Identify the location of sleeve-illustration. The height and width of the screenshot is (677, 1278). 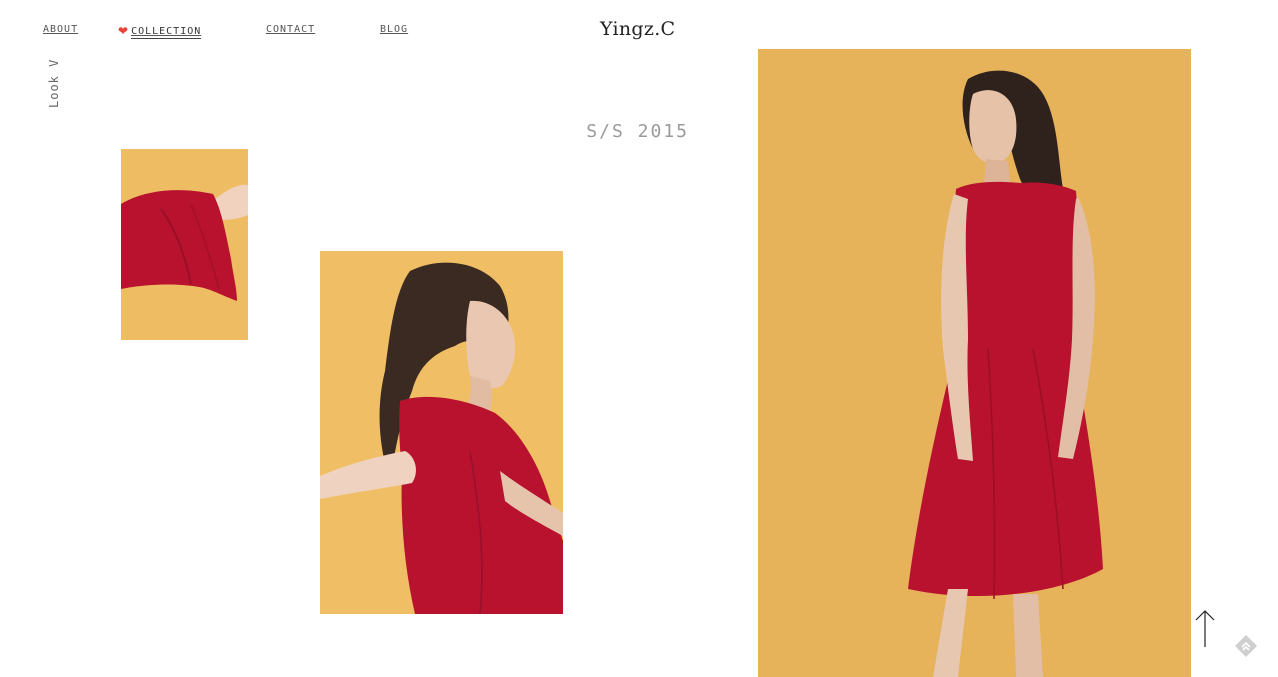
(184, 244).